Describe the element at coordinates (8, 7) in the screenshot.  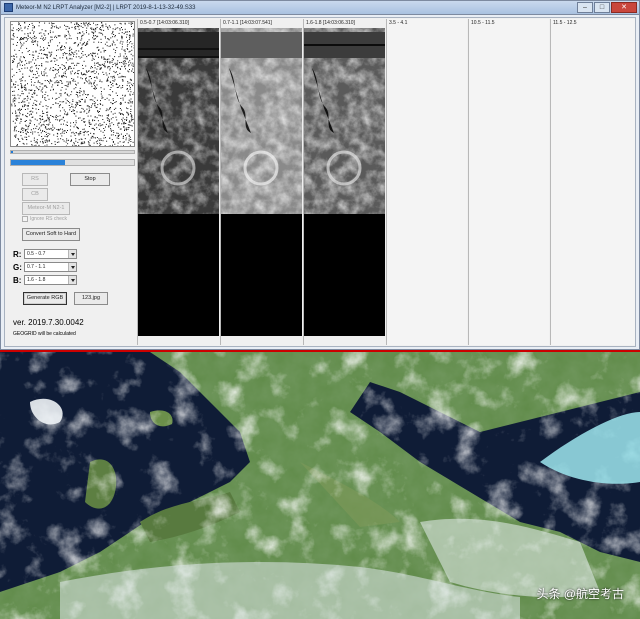
I see `app-icon` at that location.